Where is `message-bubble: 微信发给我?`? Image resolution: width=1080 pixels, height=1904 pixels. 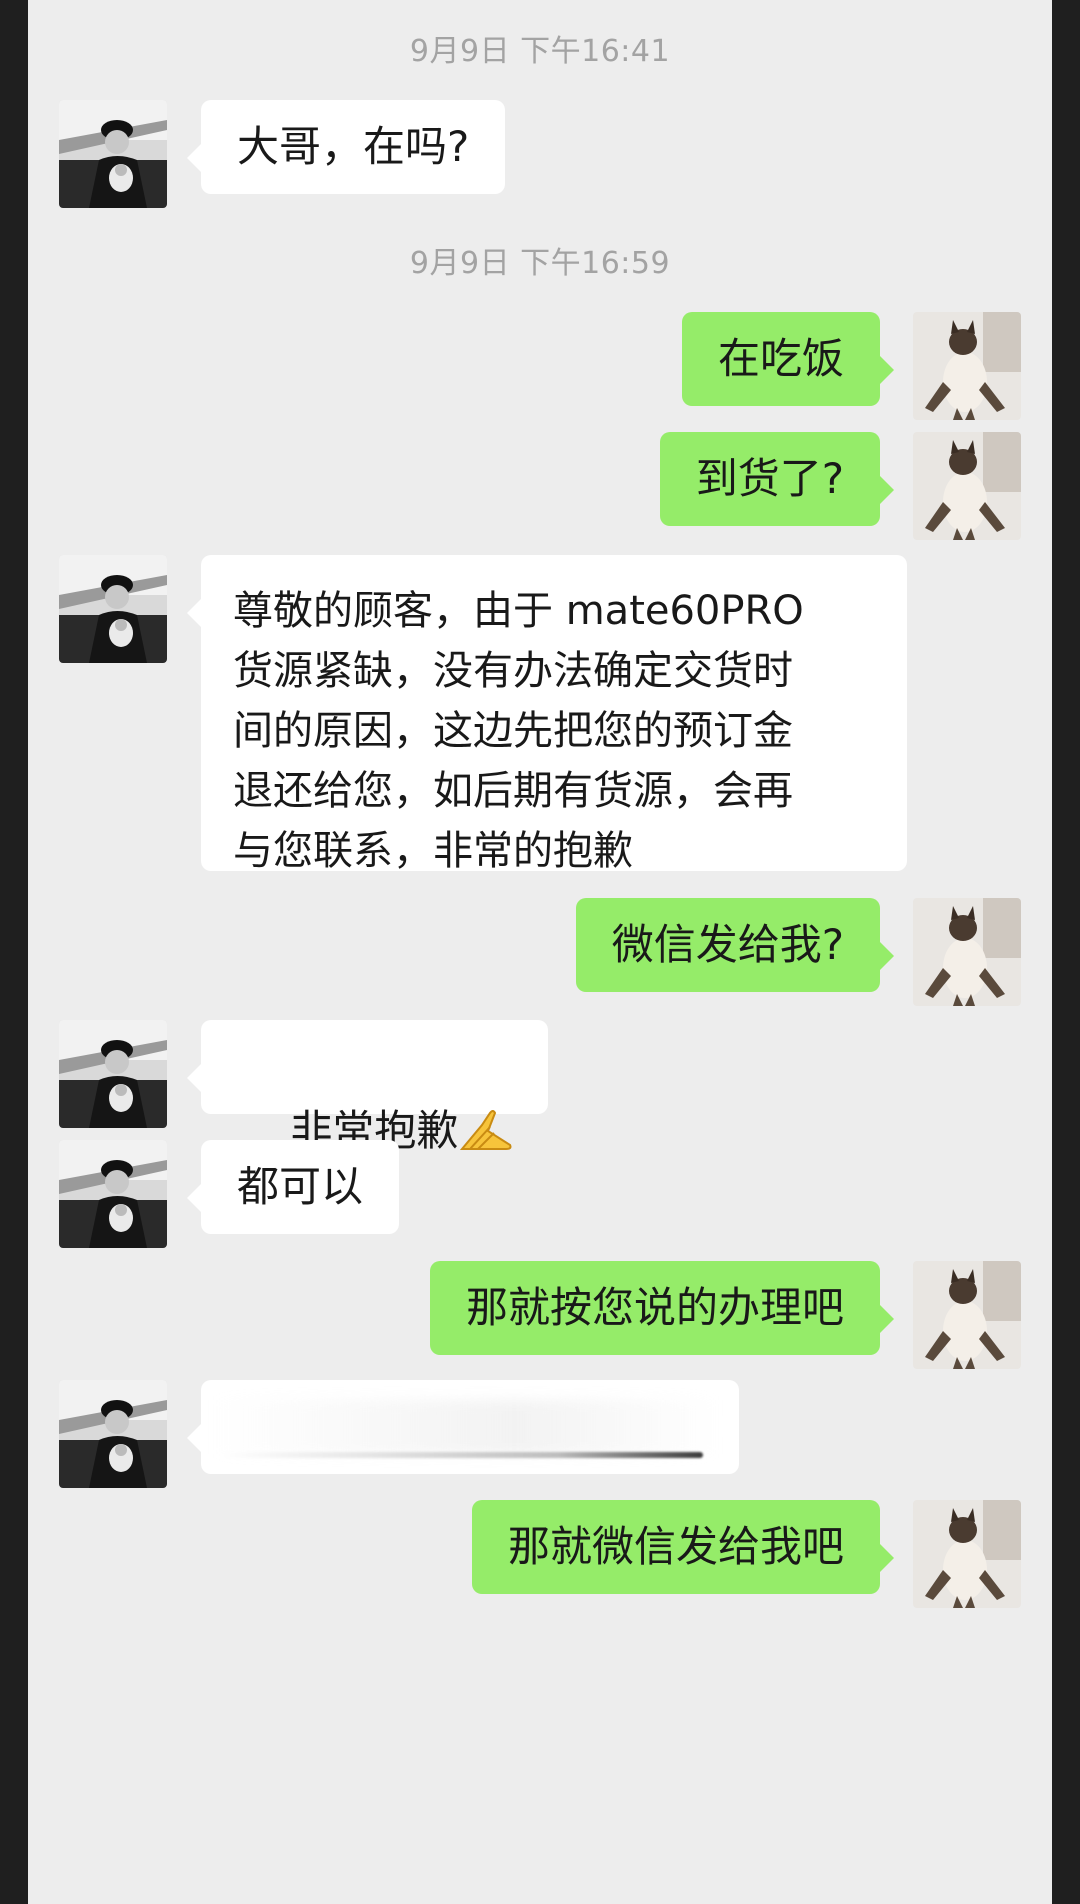 message-bubble: 微信发给我? is located at coordinates (735, 945).